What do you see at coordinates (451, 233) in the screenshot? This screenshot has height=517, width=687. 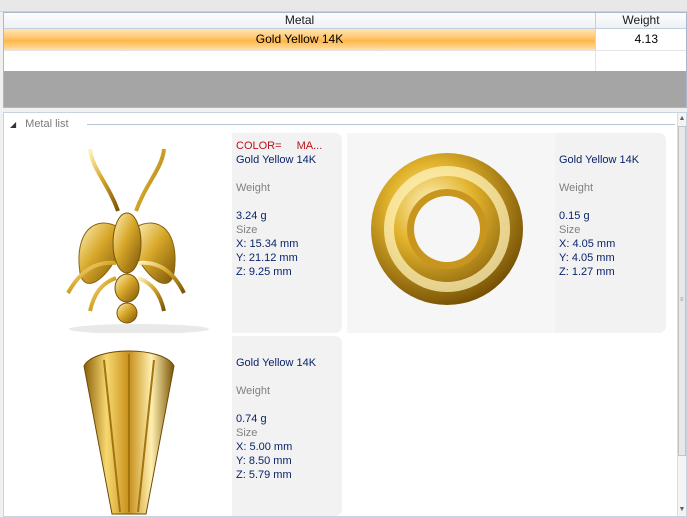 I see `gold-ring-image` at bounding box center [451, 233].